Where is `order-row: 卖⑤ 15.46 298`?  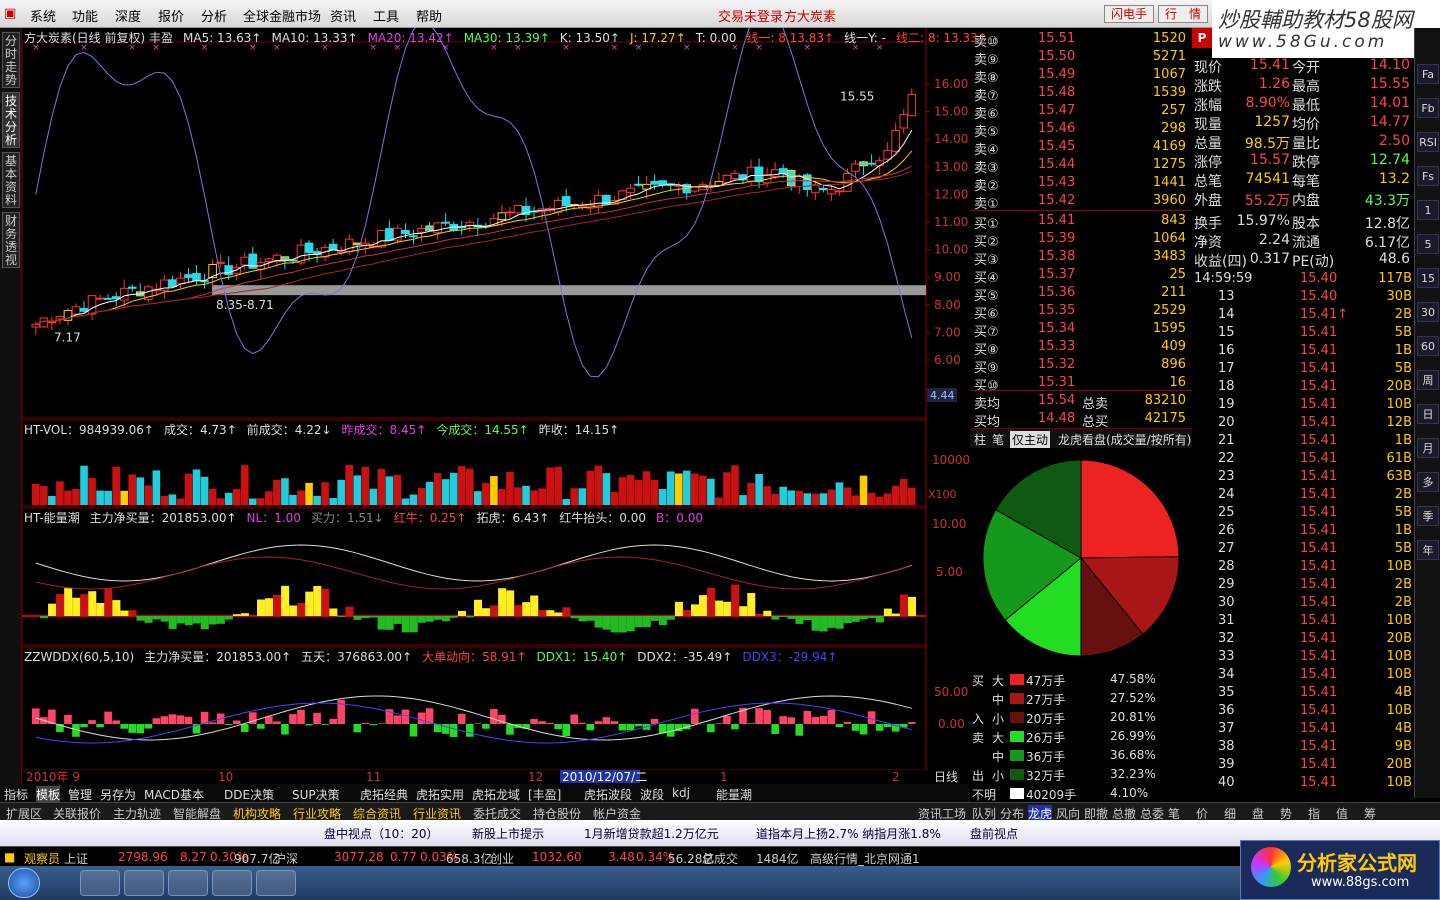 order-row: 卖⑤ 15.46 298 is located at coordinates (1081, 130).